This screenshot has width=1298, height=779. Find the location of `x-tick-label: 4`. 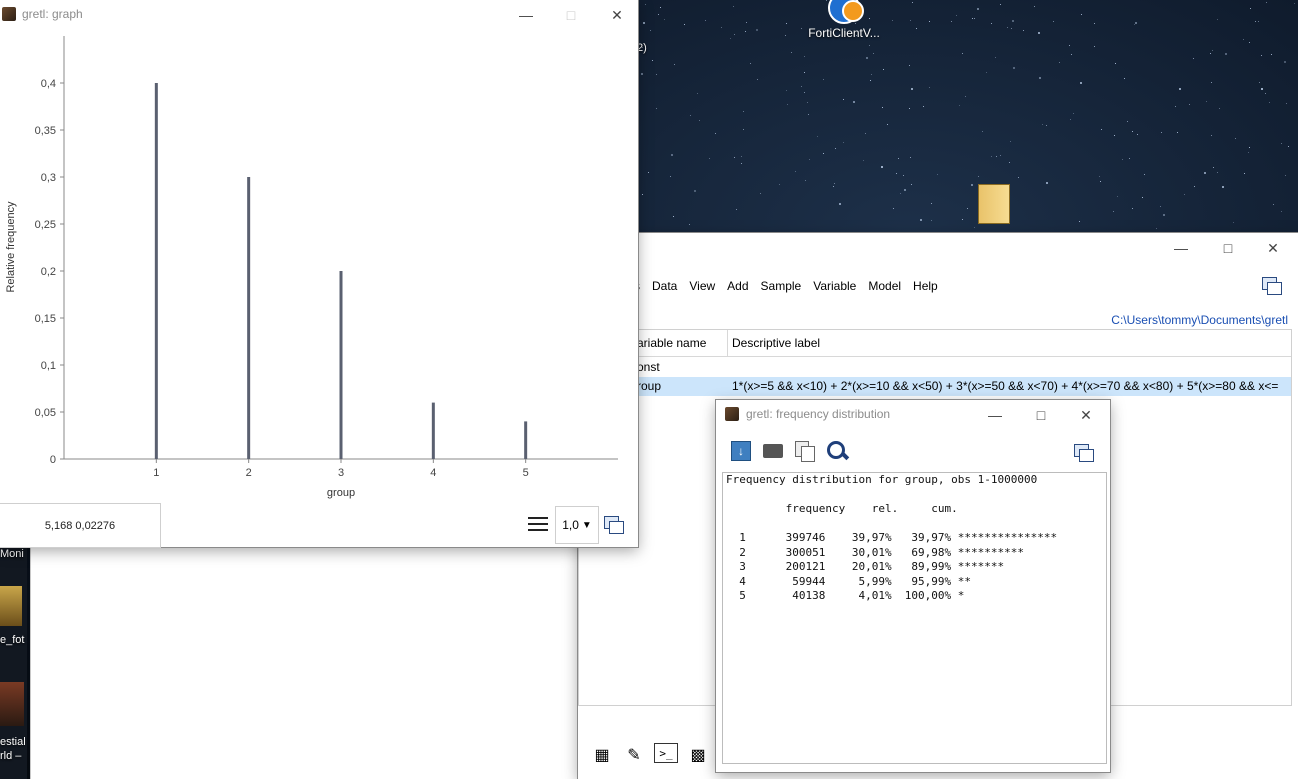

x-tick-label: 4 is located at coordinates (433, 473).